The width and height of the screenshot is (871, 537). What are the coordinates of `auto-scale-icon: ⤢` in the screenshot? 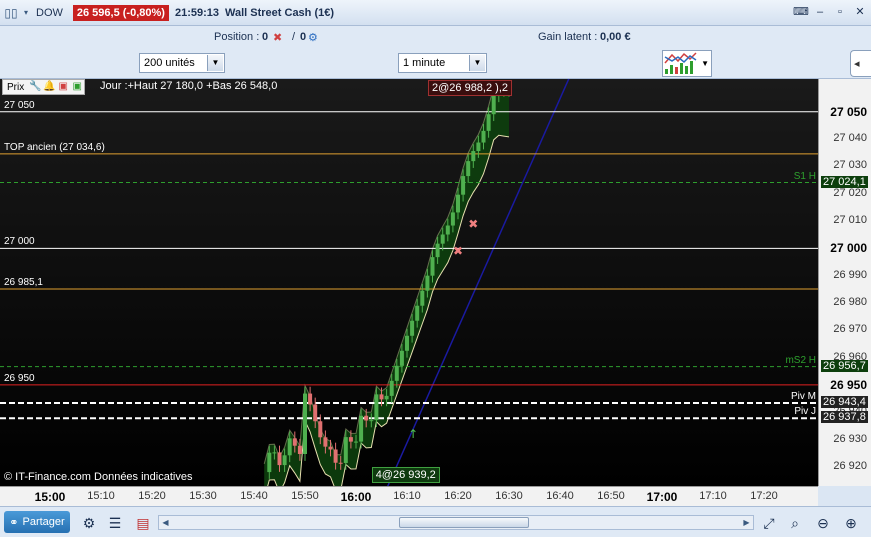 It's located at (769, 523).